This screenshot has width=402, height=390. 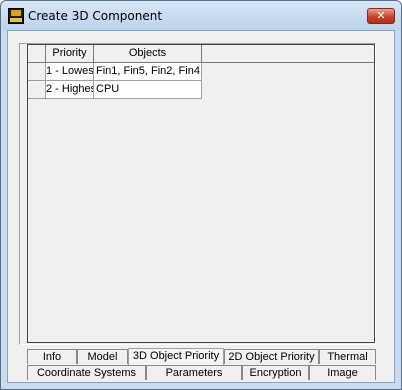 I want to click on app-icon, so click(x=16, y=16).